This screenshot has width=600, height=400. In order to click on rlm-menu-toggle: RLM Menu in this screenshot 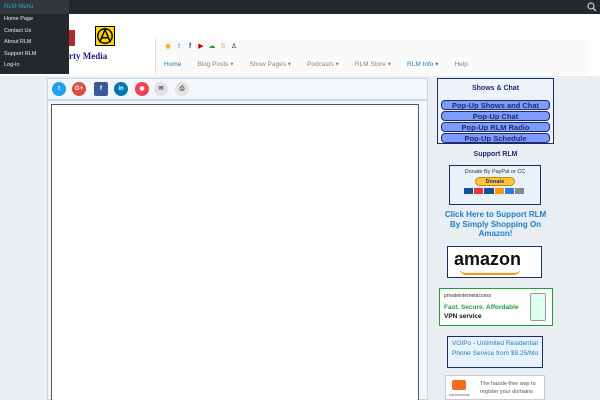, I will do `click(34, 7)`.